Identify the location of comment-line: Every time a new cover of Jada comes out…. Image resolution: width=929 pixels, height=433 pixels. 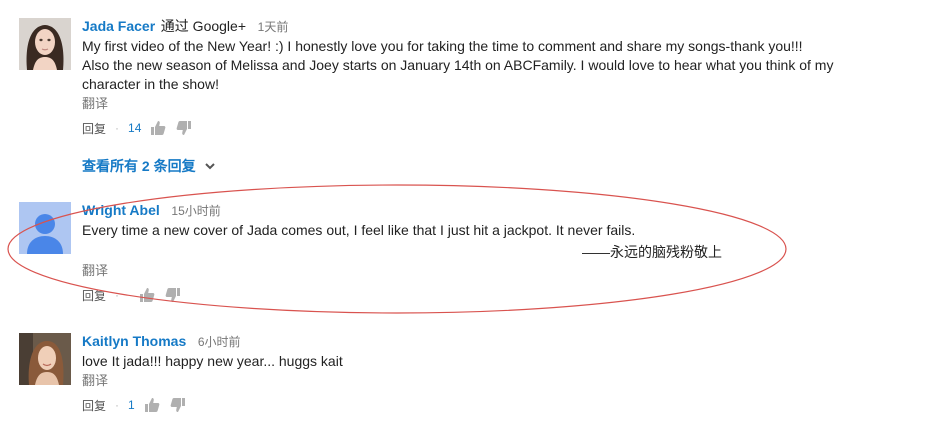
(359, 230).